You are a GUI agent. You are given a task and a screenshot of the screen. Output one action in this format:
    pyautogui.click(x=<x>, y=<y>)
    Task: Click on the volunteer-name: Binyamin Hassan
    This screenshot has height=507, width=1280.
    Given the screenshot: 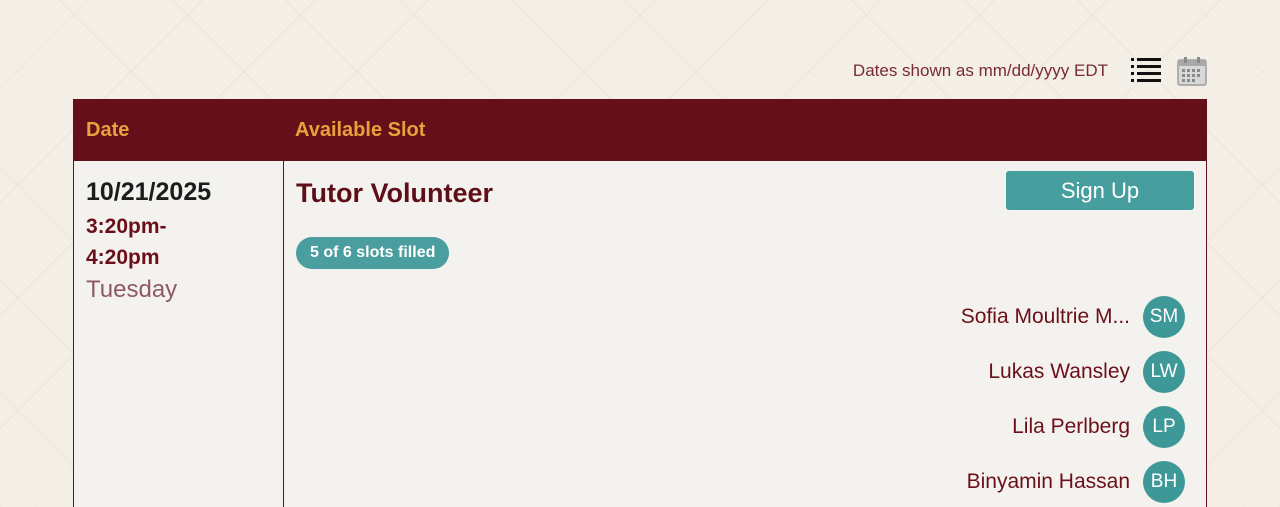 What is the action you would take?
    pyautogui.click(x=1048, y=481)
    